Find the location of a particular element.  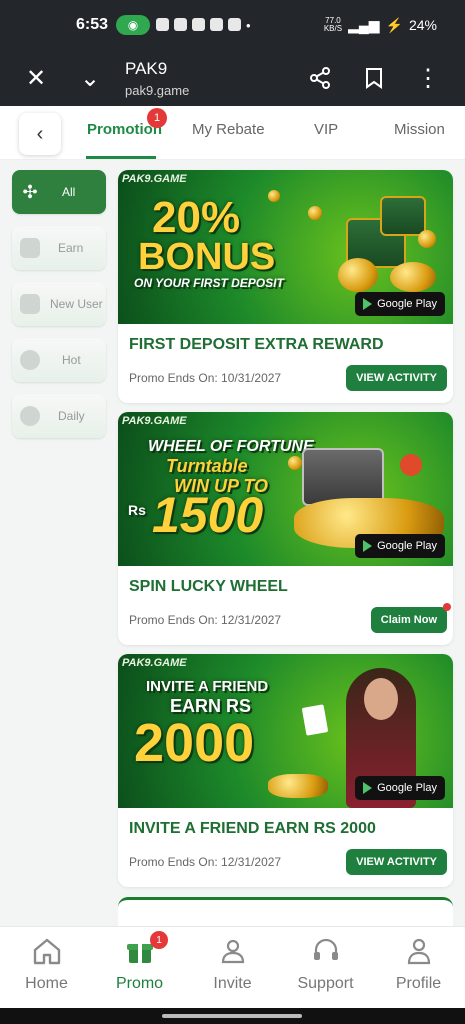

earn-icon is located at coordinates (30, 248).